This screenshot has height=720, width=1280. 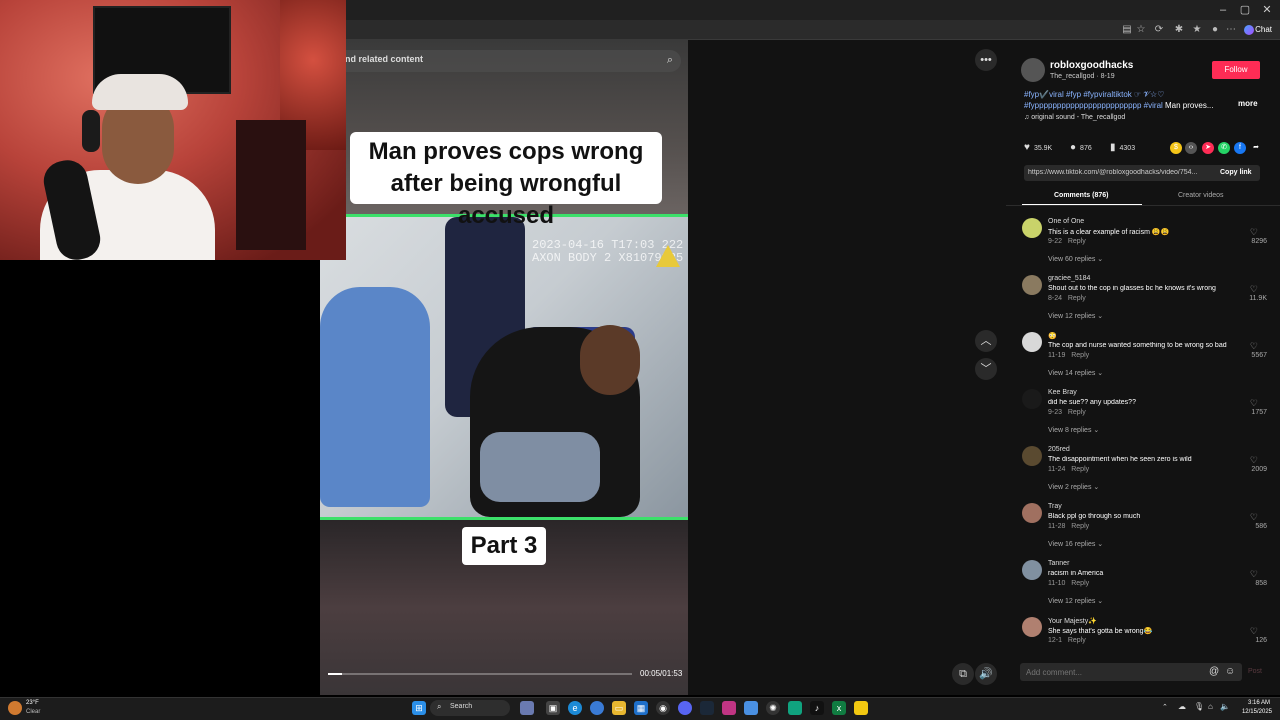 What do you see at coordinates (1052, 336) in the screenshot?
I see `comment-username: 😳` at bounding box center [1052, 336].